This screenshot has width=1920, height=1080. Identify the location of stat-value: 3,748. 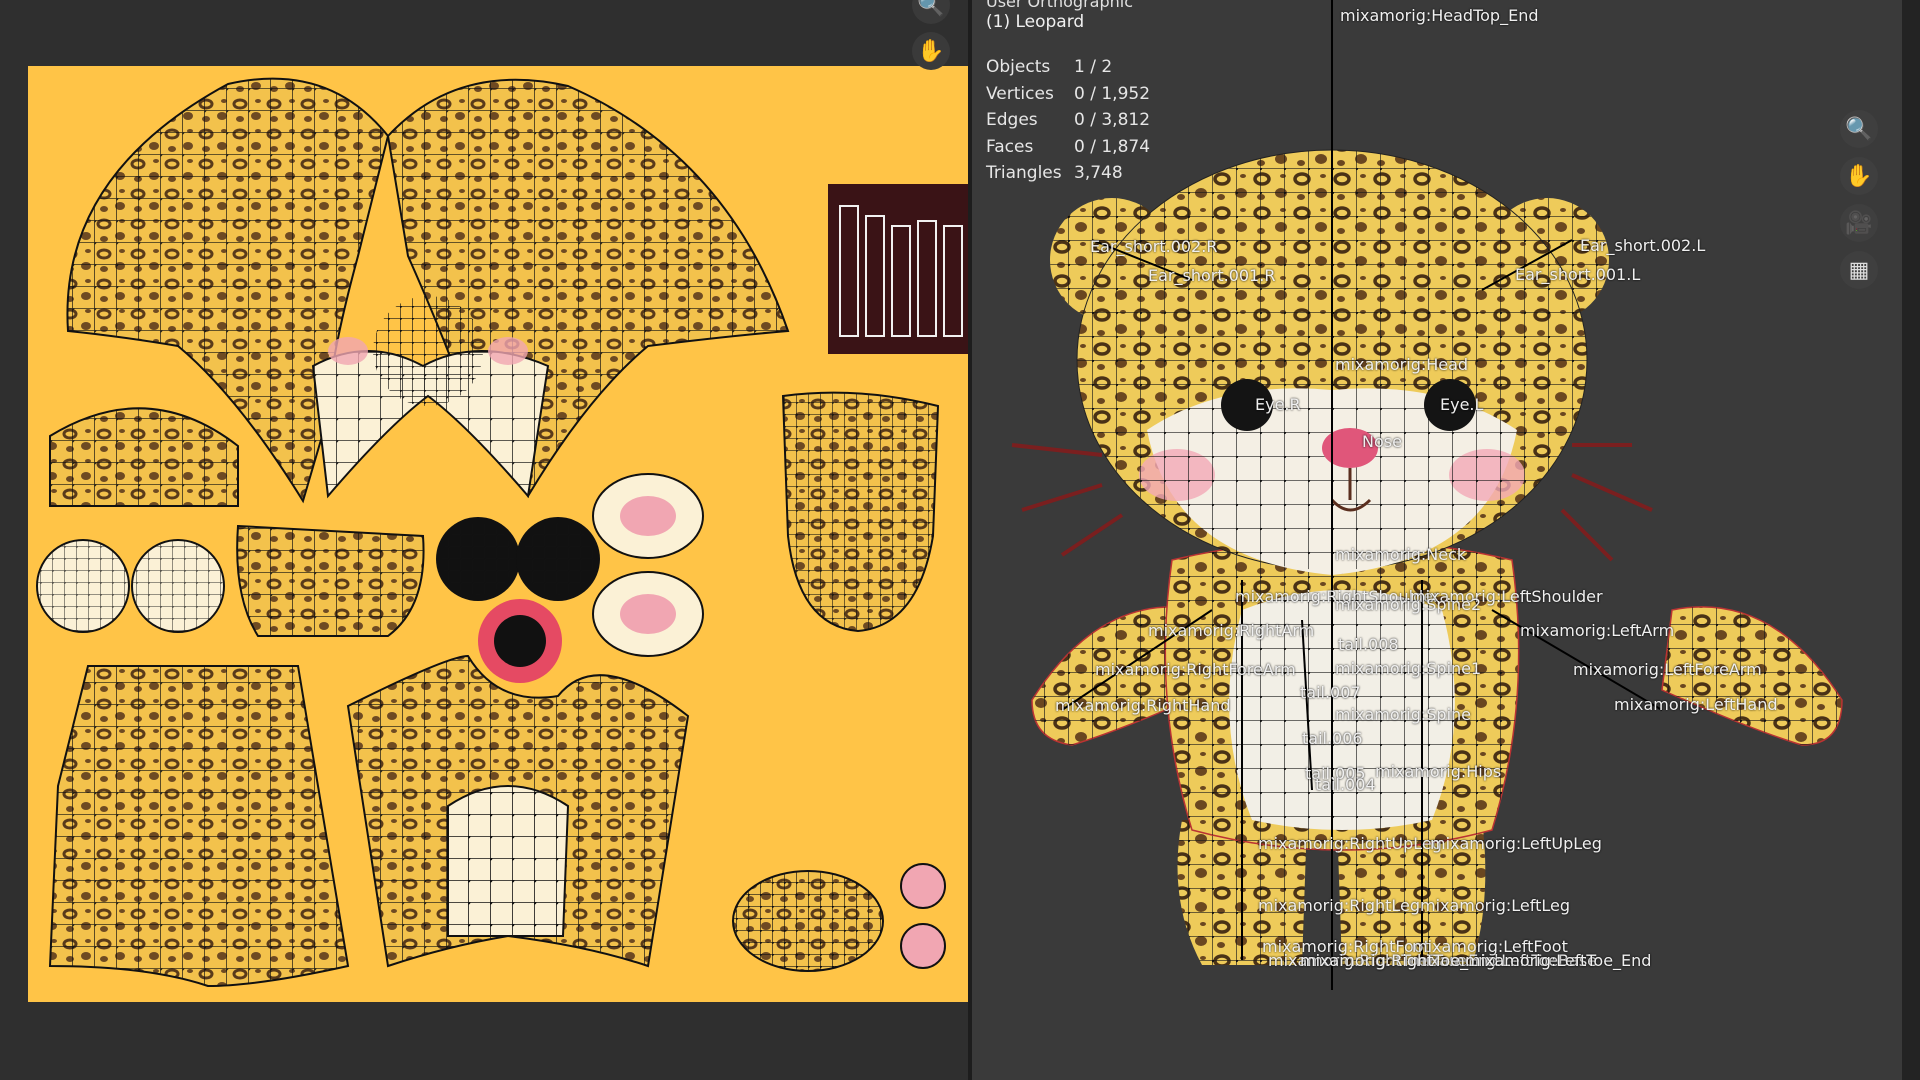
(1098, 173).